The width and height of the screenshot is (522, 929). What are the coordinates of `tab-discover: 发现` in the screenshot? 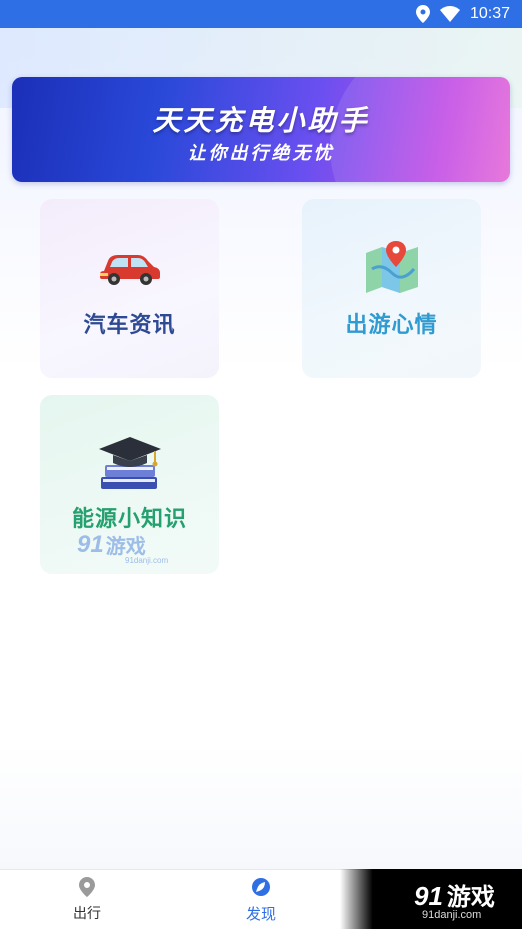 It's located at (261, 899).